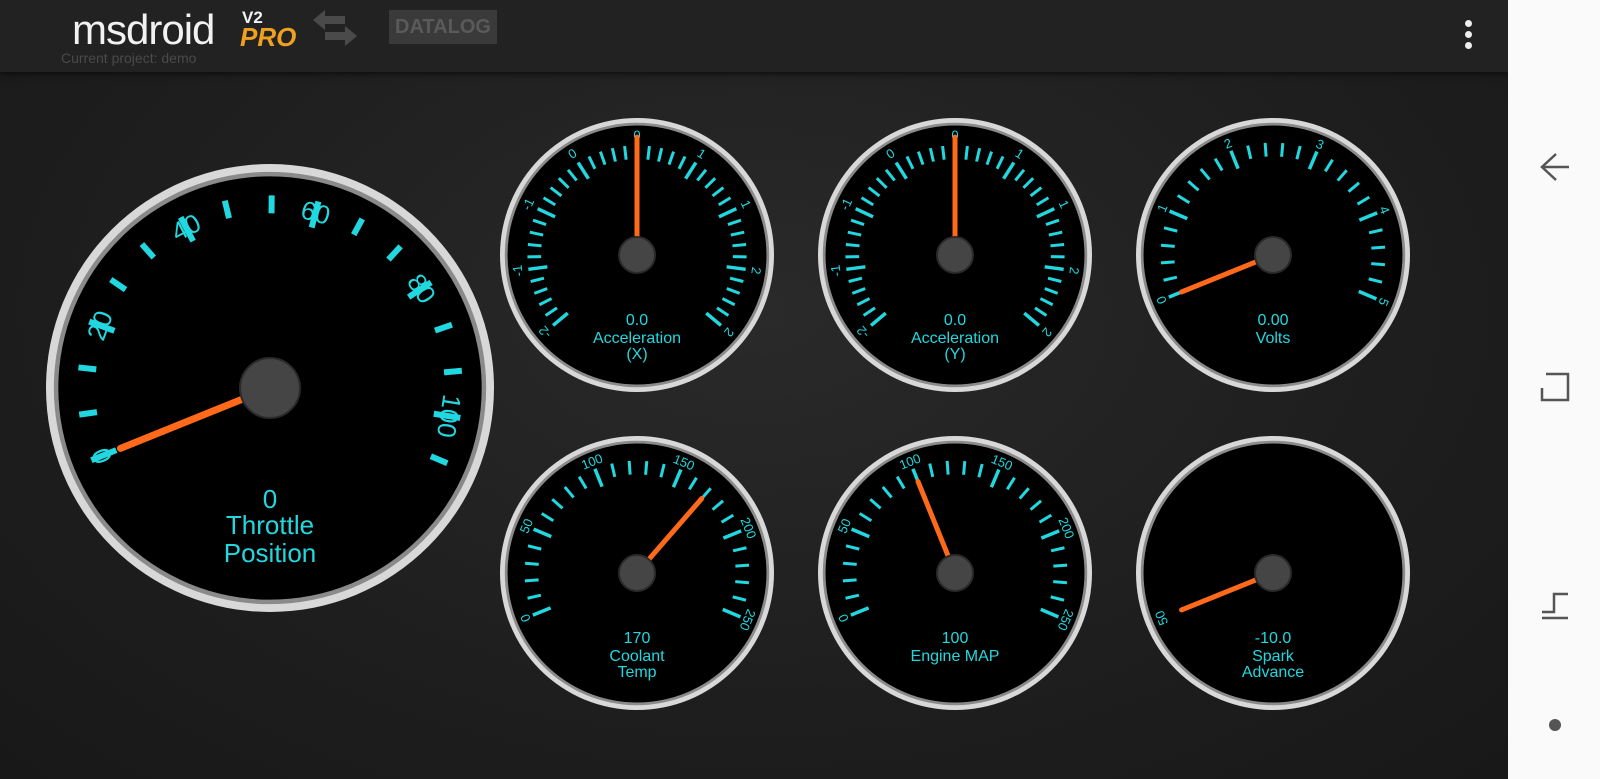  What do you see at coordinates (1273, 638) in the screenshot?
I see `gauge-value: -10.0` at bounding box center [1273, 638].